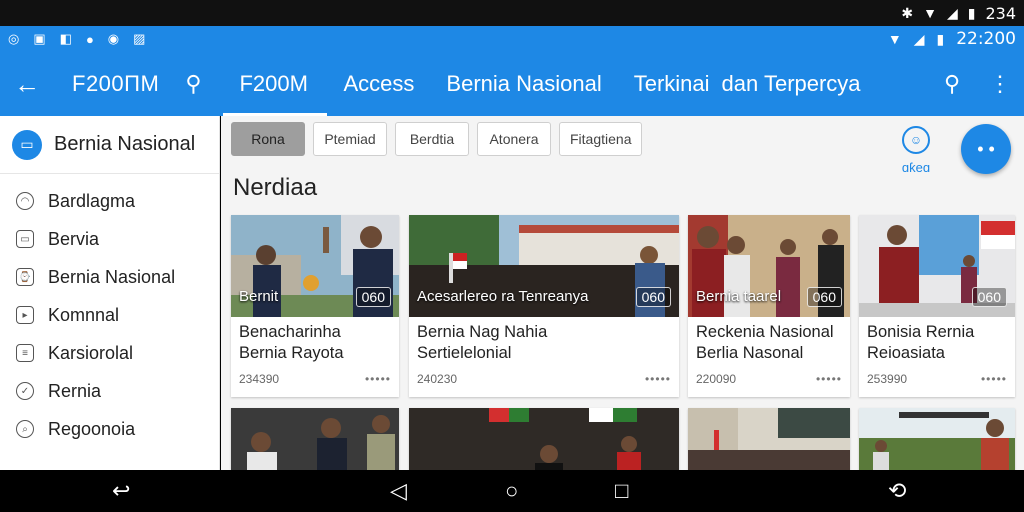  What do you see at coordinates (109, 201) in the screenshot?
I see `drawer-item-bardlagma: ◠ Bardlagma` at bounding box center [109, 201].